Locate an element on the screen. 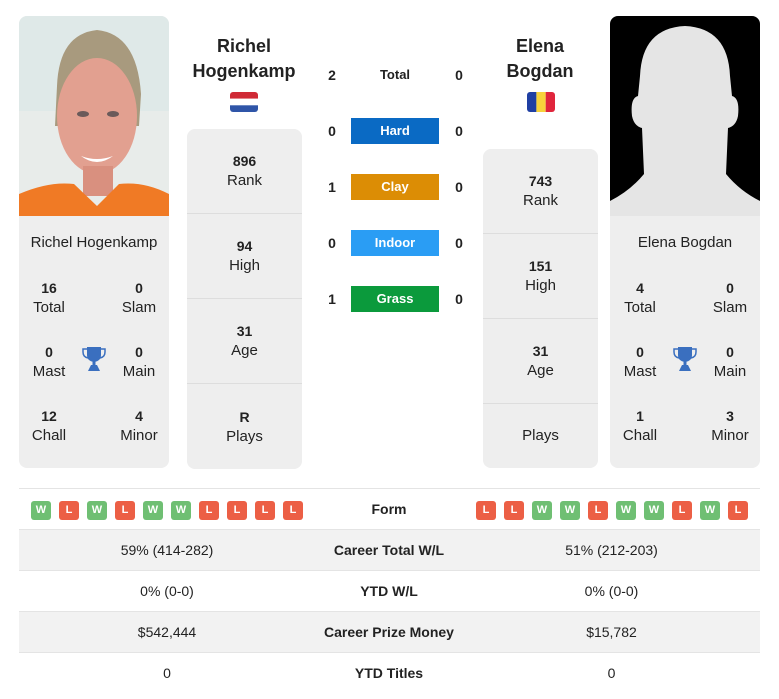 This screenshot has width=779, height=699. player1-card-name: Richel Hogenkamp is located at coordinates (94, 242).